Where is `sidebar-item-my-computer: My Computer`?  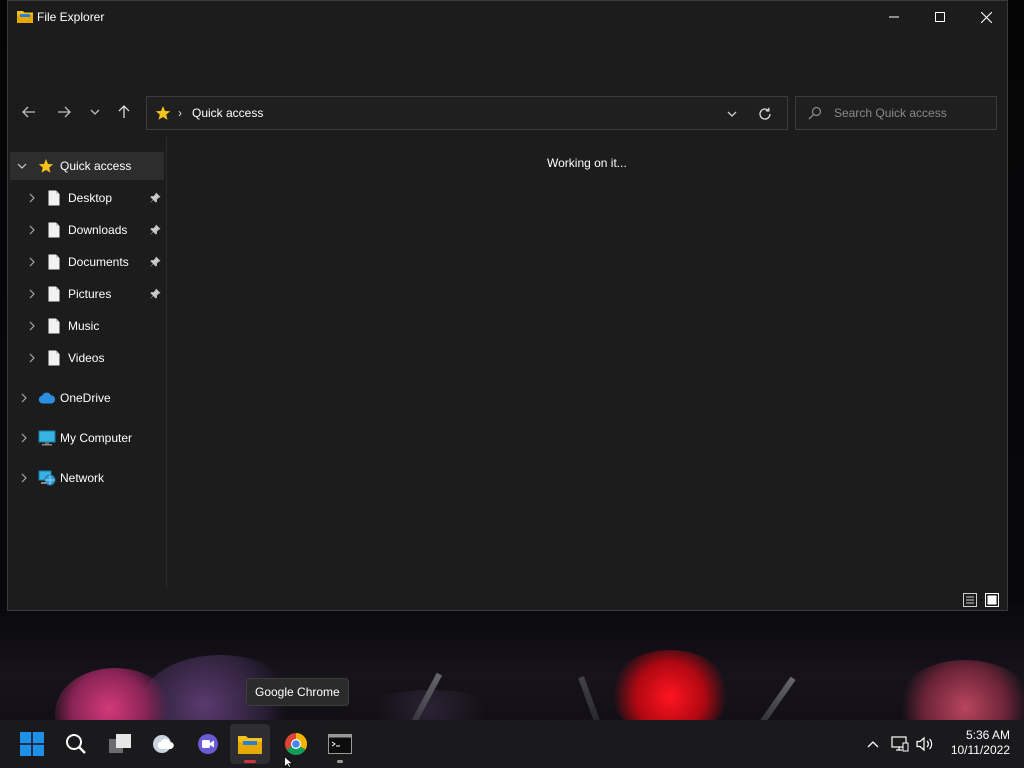 sidebar-item-my-computer: My Computer is located at coordinates (87, 438).